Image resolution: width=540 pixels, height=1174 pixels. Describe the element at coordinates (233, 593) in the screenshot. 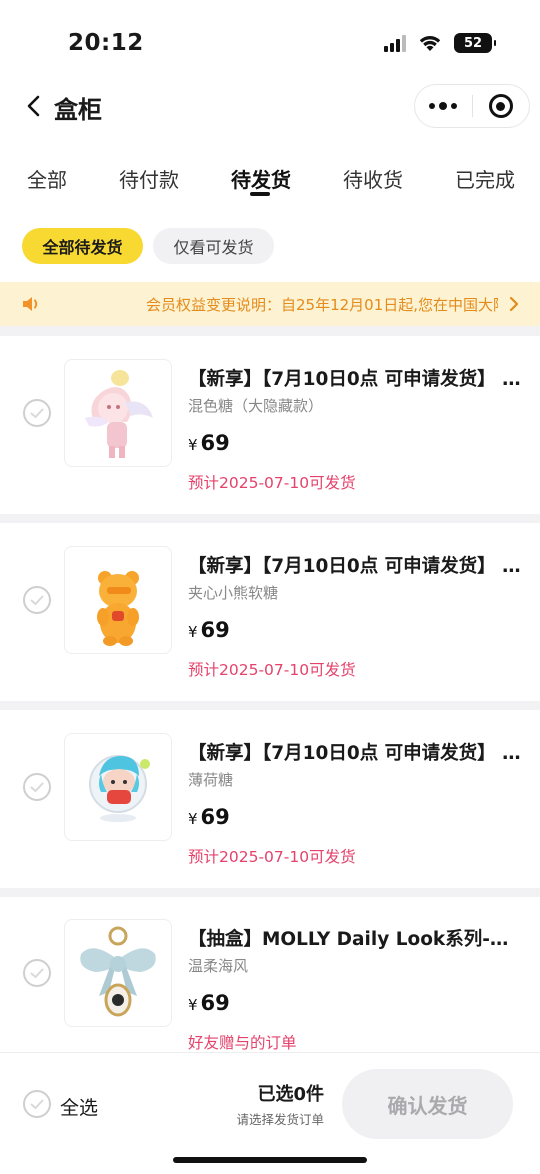

I see `order-spec: 夹心小熊软糖` at that location.